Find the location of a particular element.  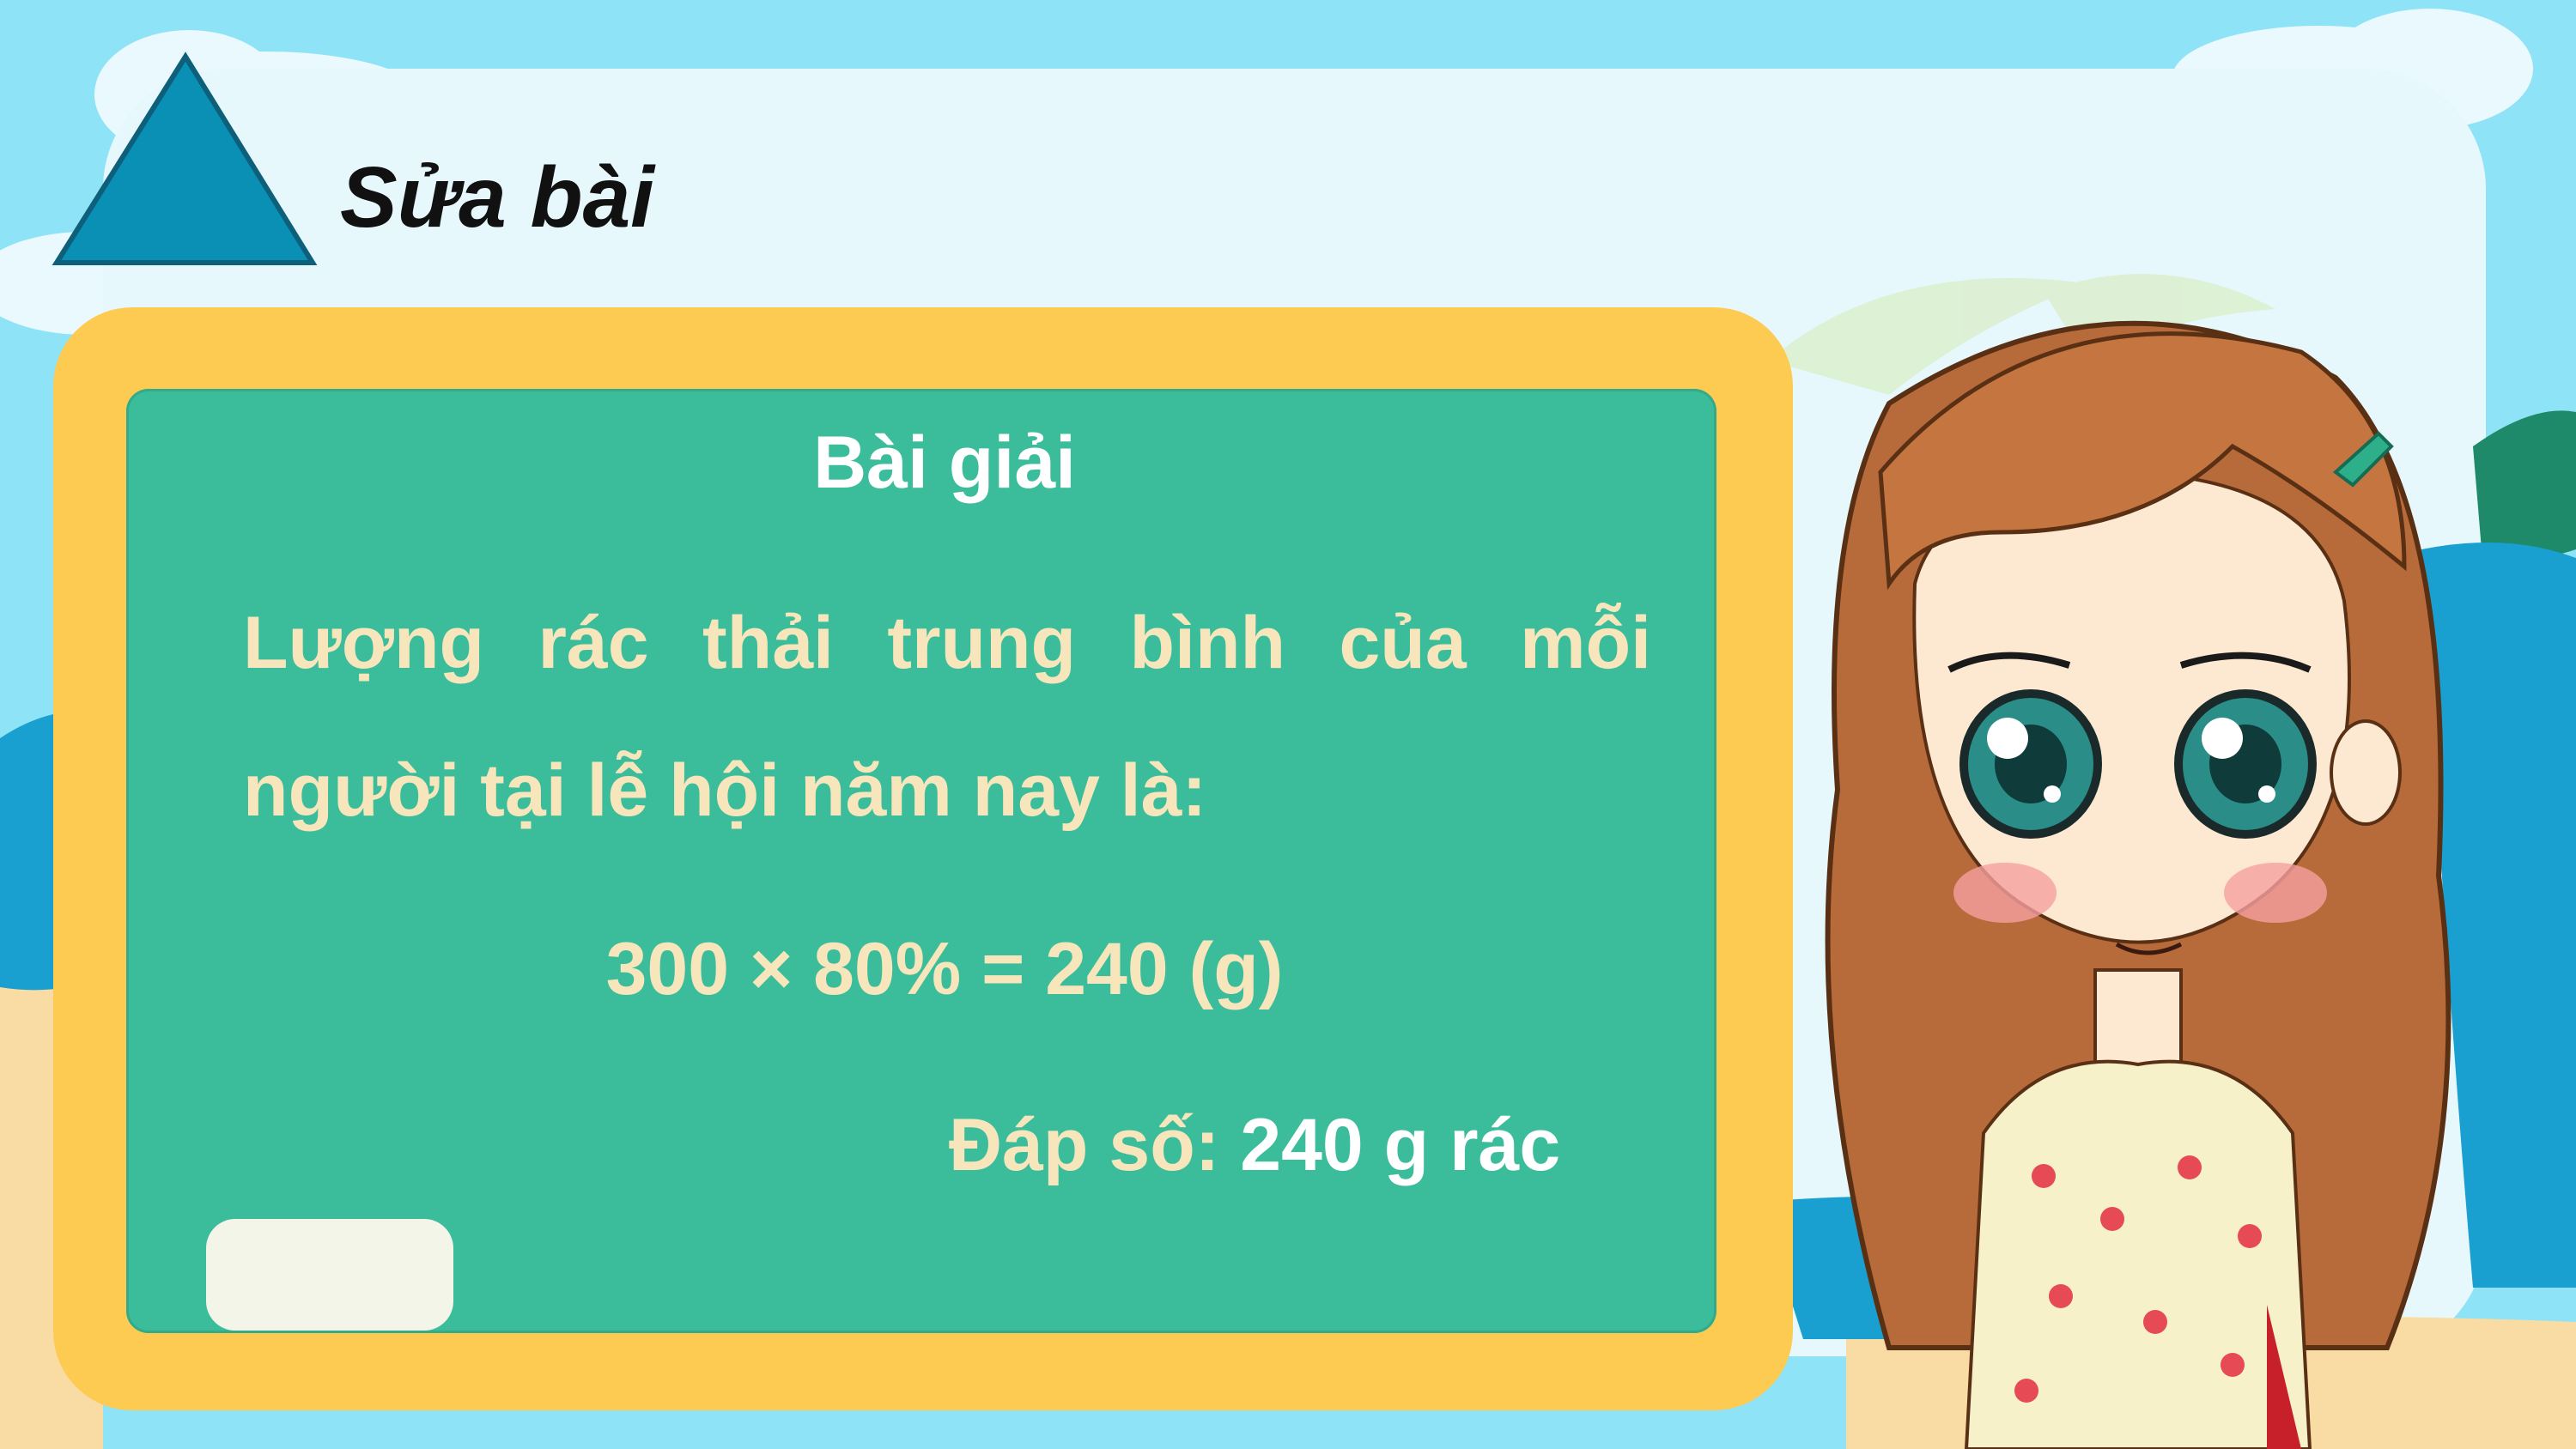

solution-line-2: người tại lễ hội năm nay là: is located at coordinates (725, 790).